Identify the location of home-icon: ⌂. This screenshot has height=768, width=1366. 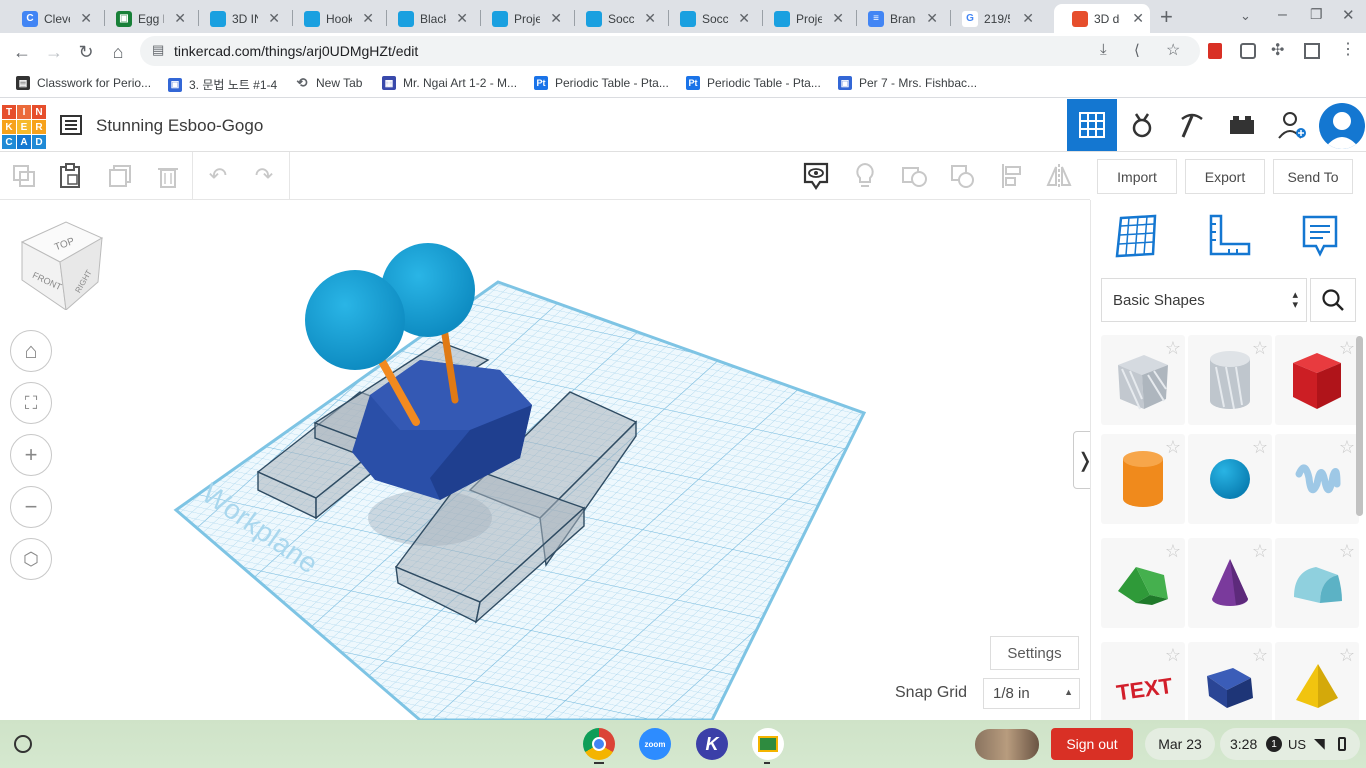
(118, 52).